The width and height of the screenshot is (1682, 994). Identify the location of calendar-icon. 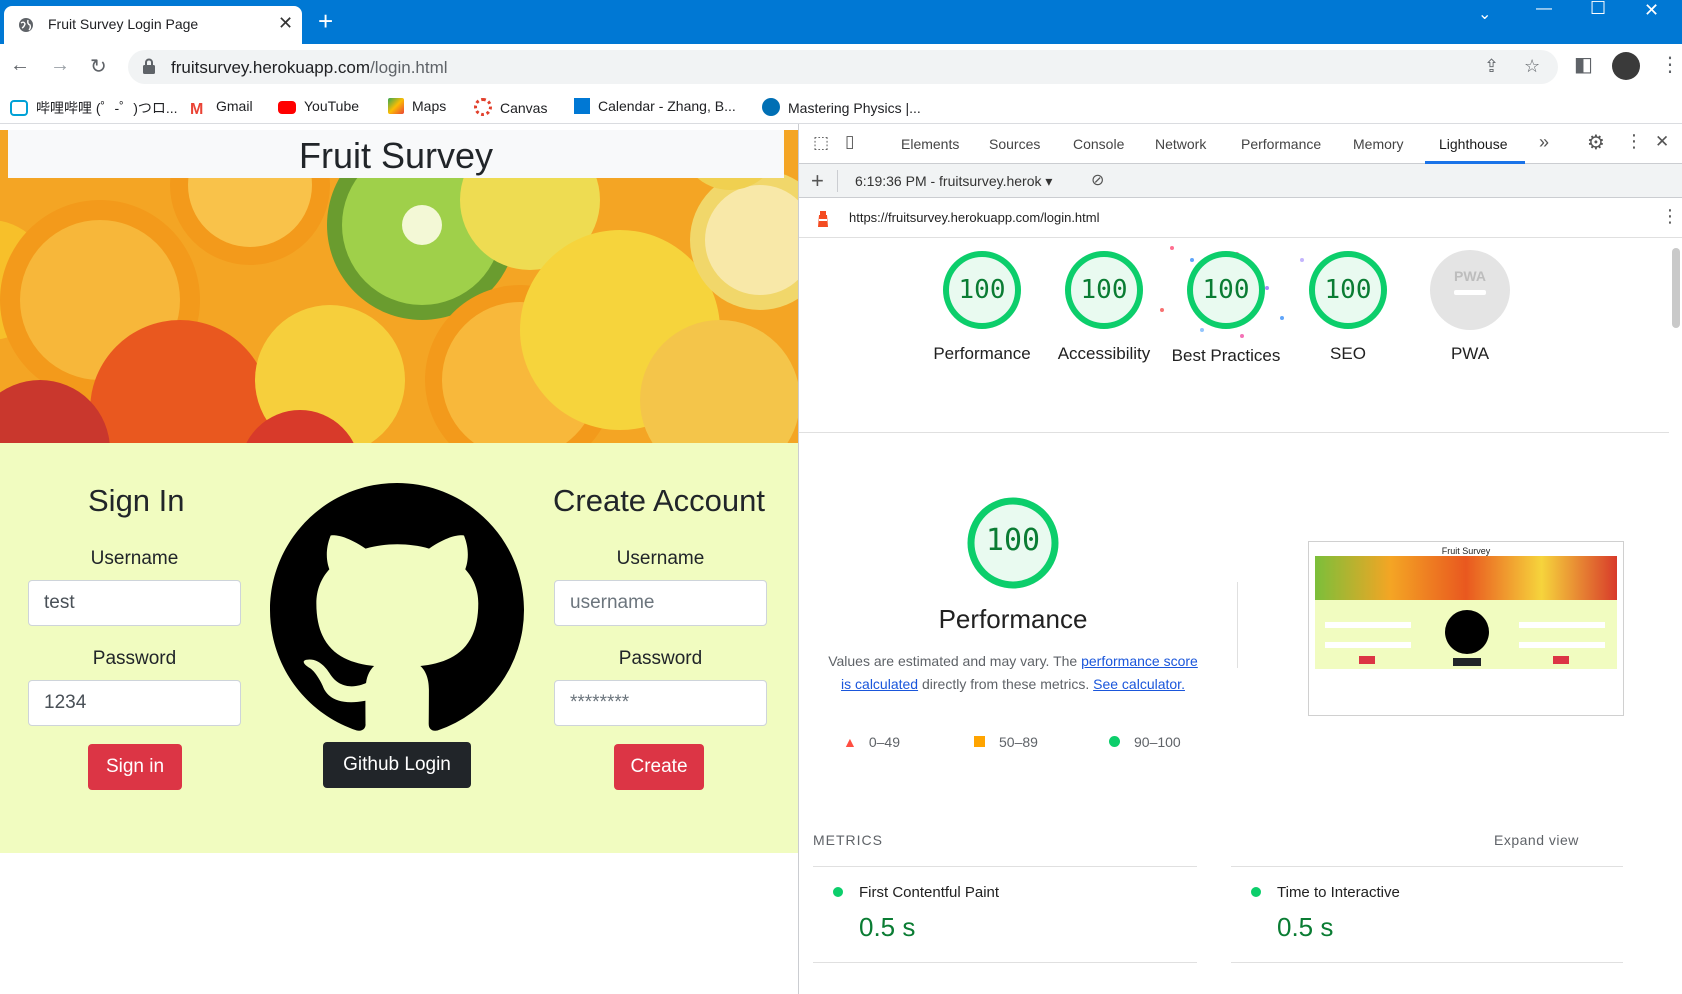
(582, 106).